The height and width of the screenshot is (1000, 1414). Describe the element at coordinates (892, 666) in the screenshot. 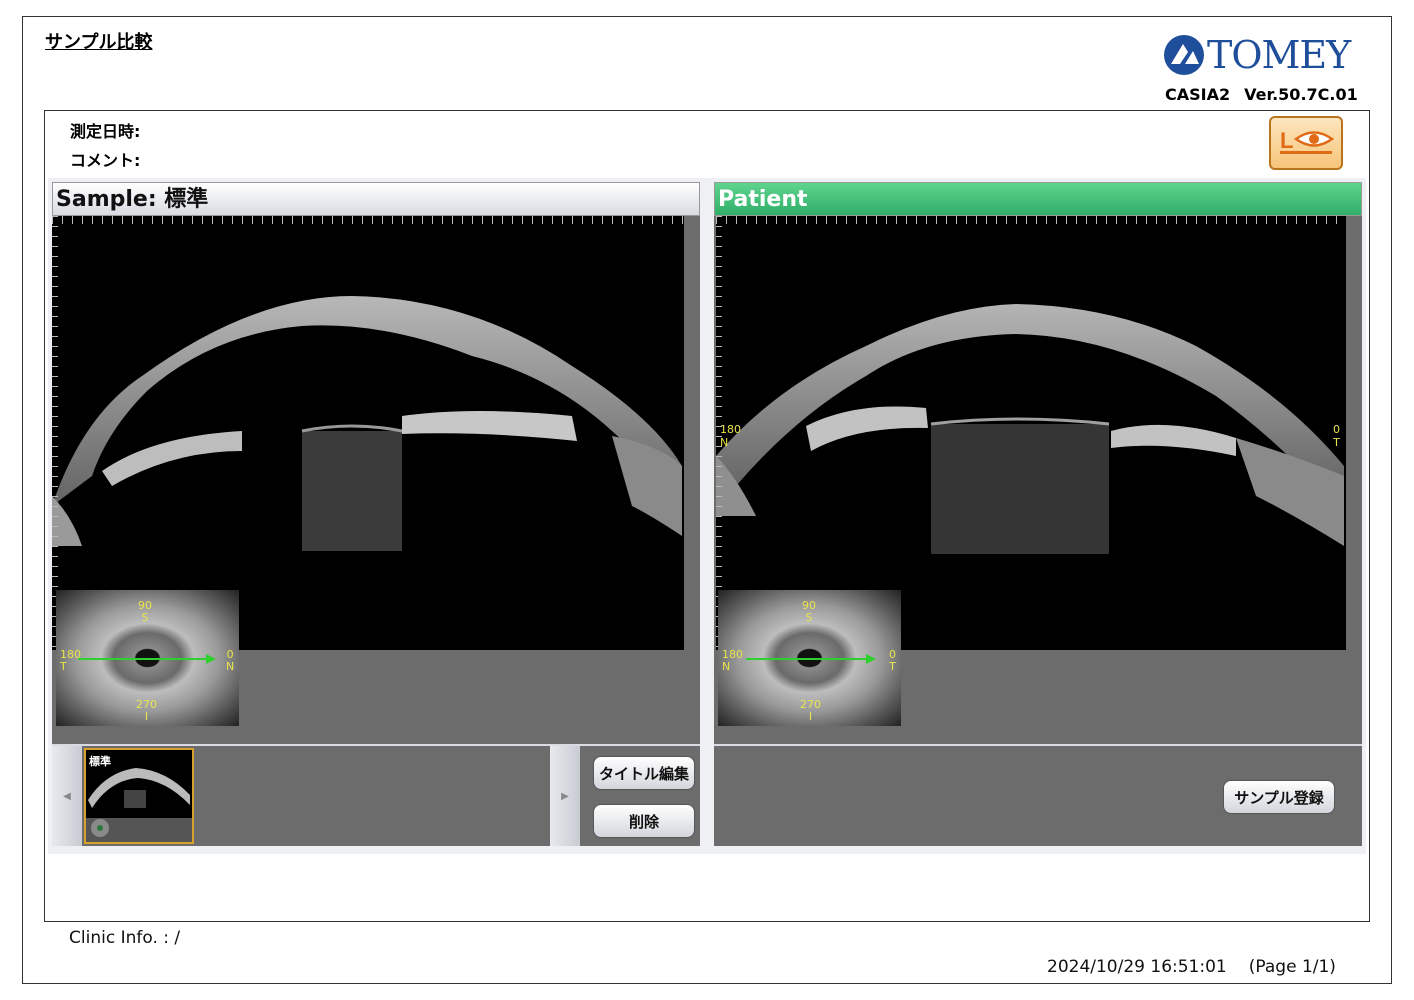

I see `eye-map-right-dir: T` at that location.